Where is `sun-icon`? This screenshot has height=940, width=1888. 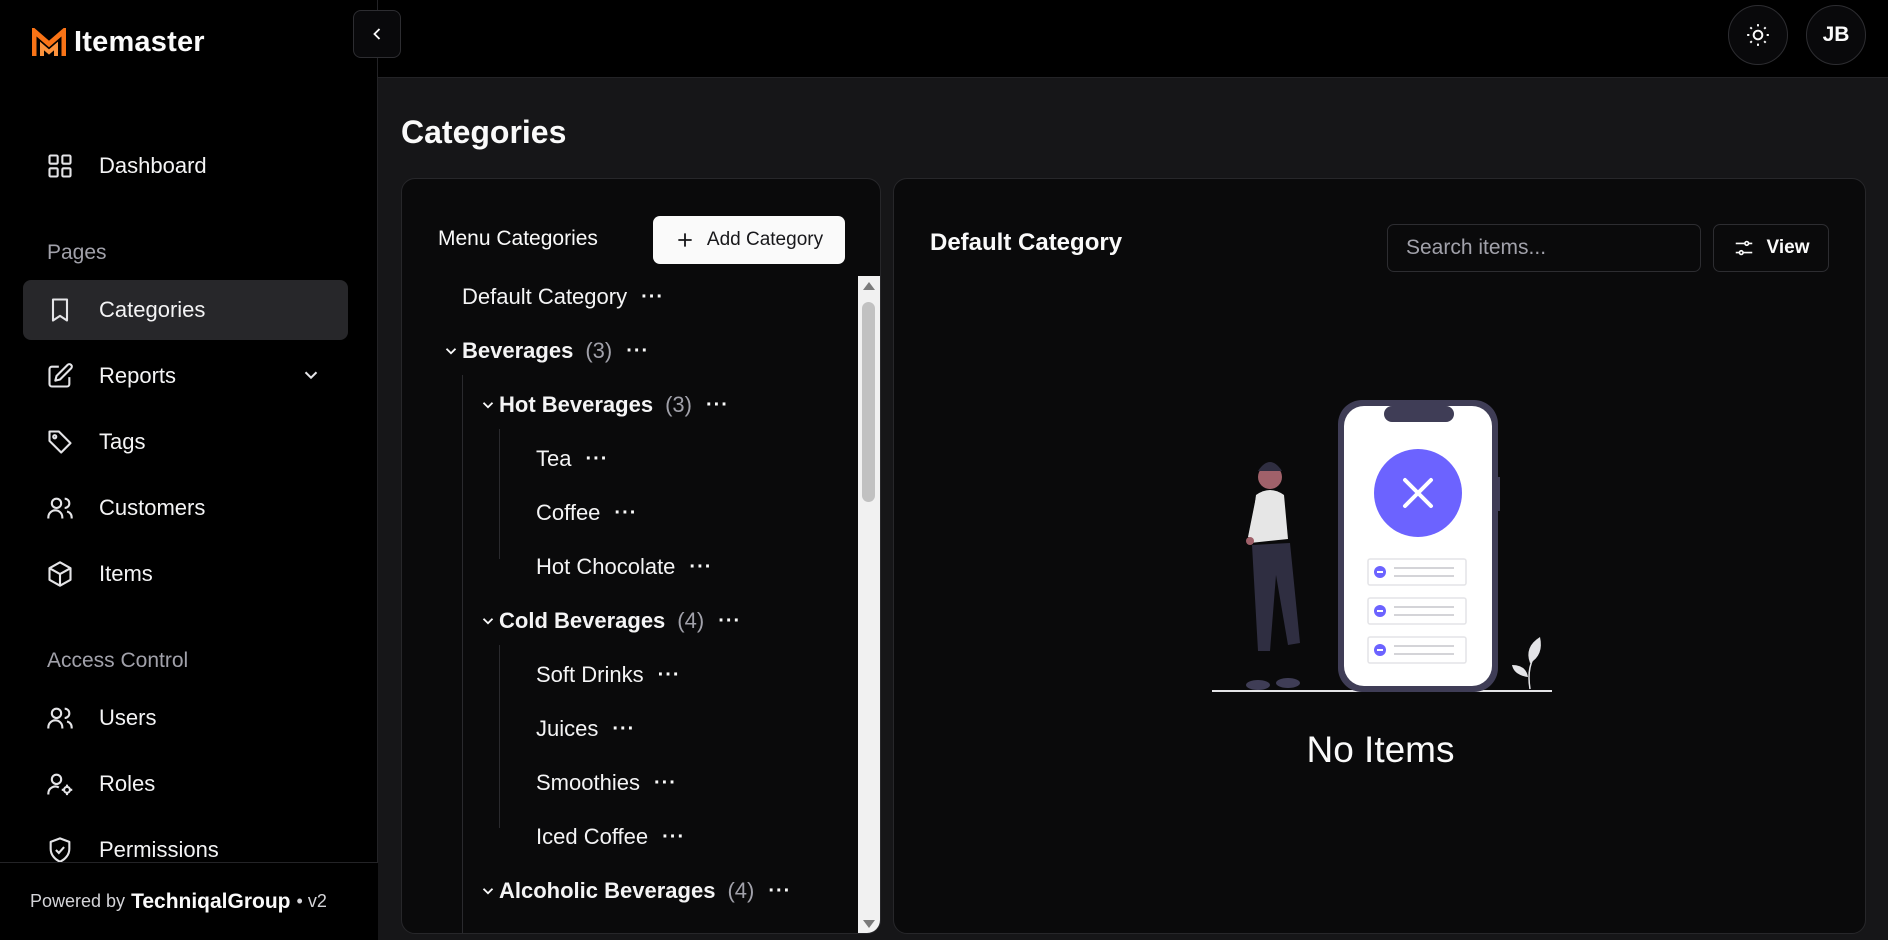
sun-icon is located at coordinates (1758, 35).